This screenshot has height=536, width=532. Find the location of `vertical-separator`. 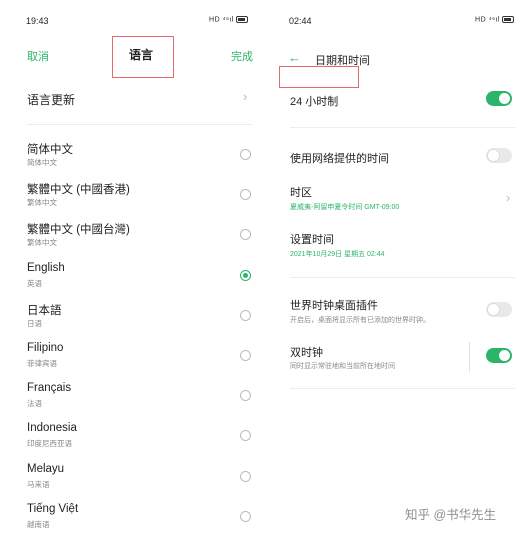

vertical-separator is located at coordinates (469, 357).